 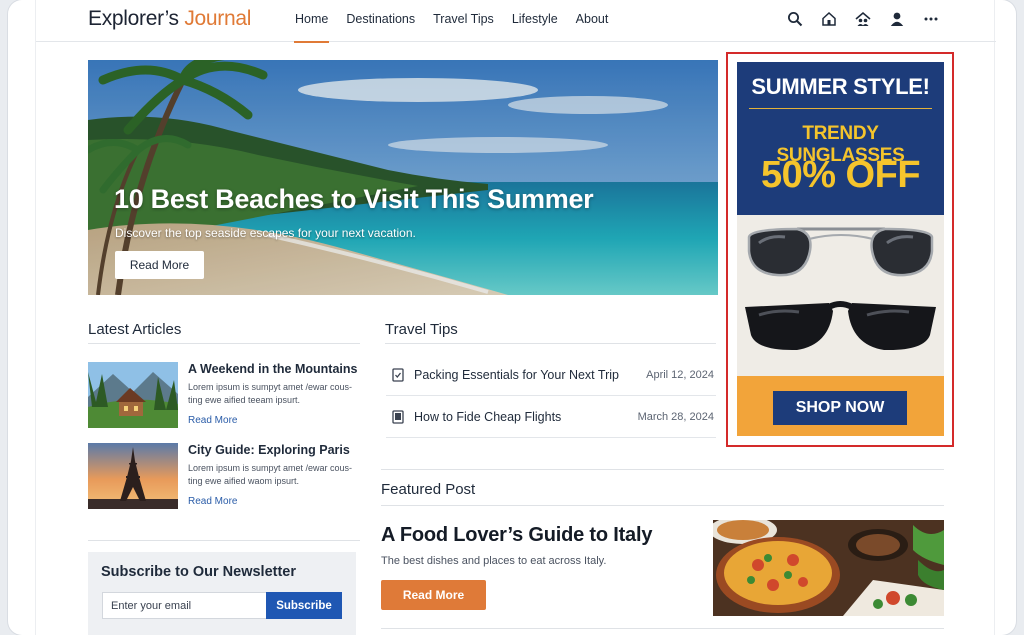 I want to click on newsletter-box: Subscribe to Our Newsletter Subscribe, so click(x=222, y=593).